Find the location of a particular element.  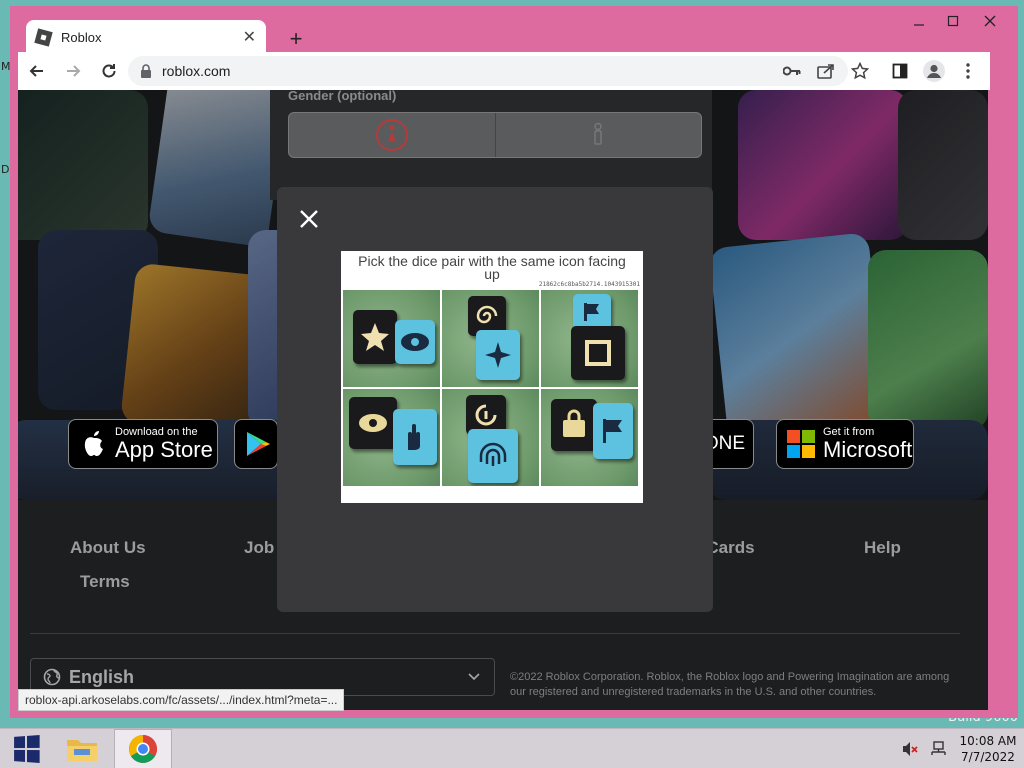

chrome-icon is located at coordinates (143, 749).